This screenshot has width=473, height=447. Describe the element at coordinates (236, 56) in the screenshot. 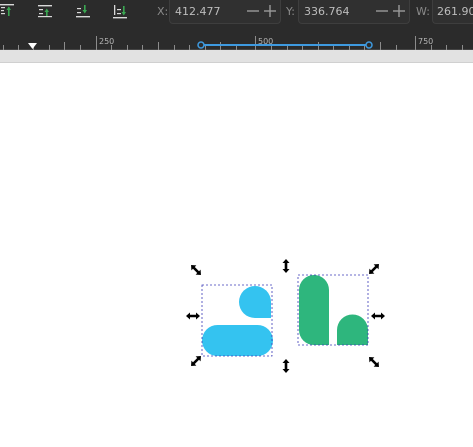

I see `canvas-border-strip` at that location.